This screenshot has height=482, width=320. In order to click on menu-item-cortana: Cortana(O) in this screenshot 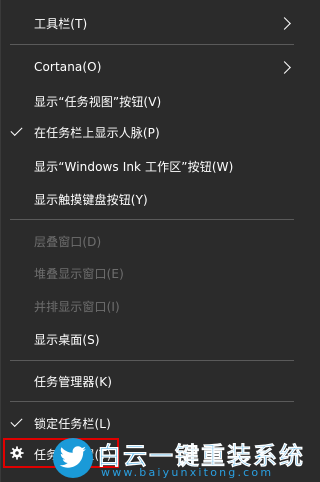, I will do `click(152, 67)`.